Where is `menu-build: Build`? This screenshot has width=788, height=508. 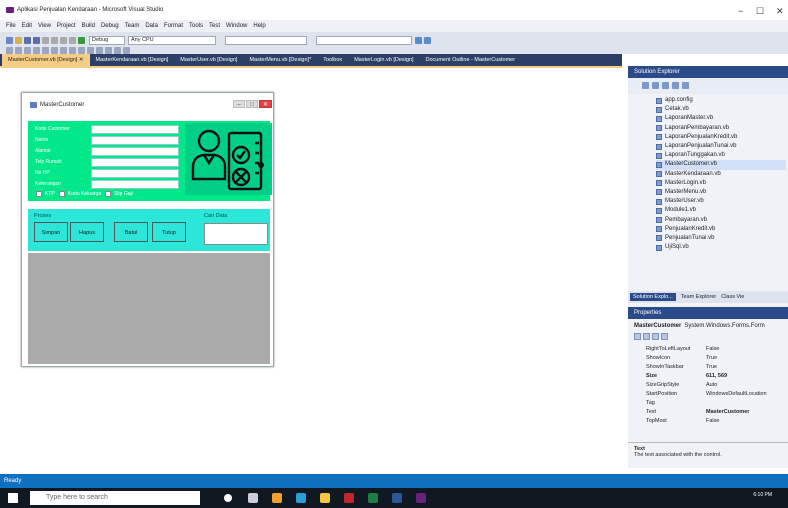 menu-build: Build is located at coordinates (88, 26).